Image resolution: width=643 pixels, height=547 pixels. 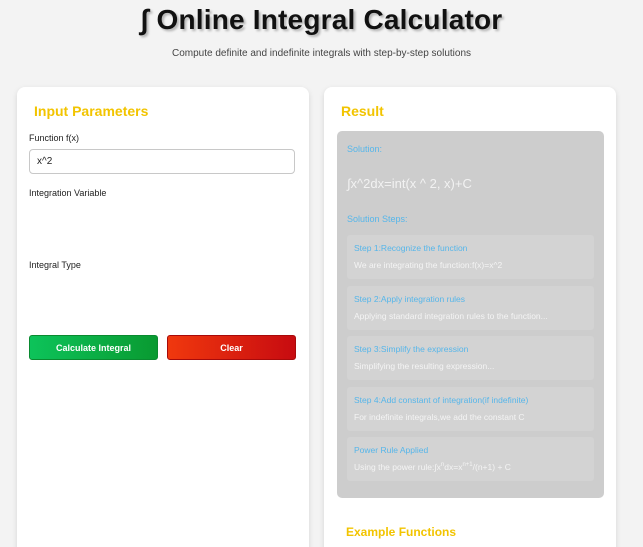 I want to click on step-title: Power Rule Applied, so click(x=391, y=450).